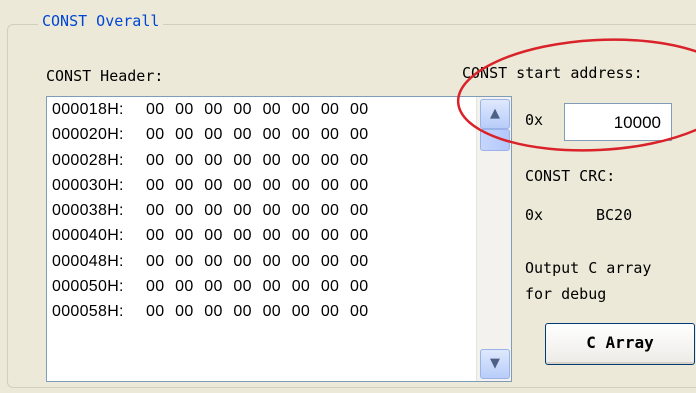 This screenshot has height=393, width=696. What do you see at coordinates (101, 21) in the screenshot?
I see `groupbox-title: CONST Overall` at bounding box center [101, 21].